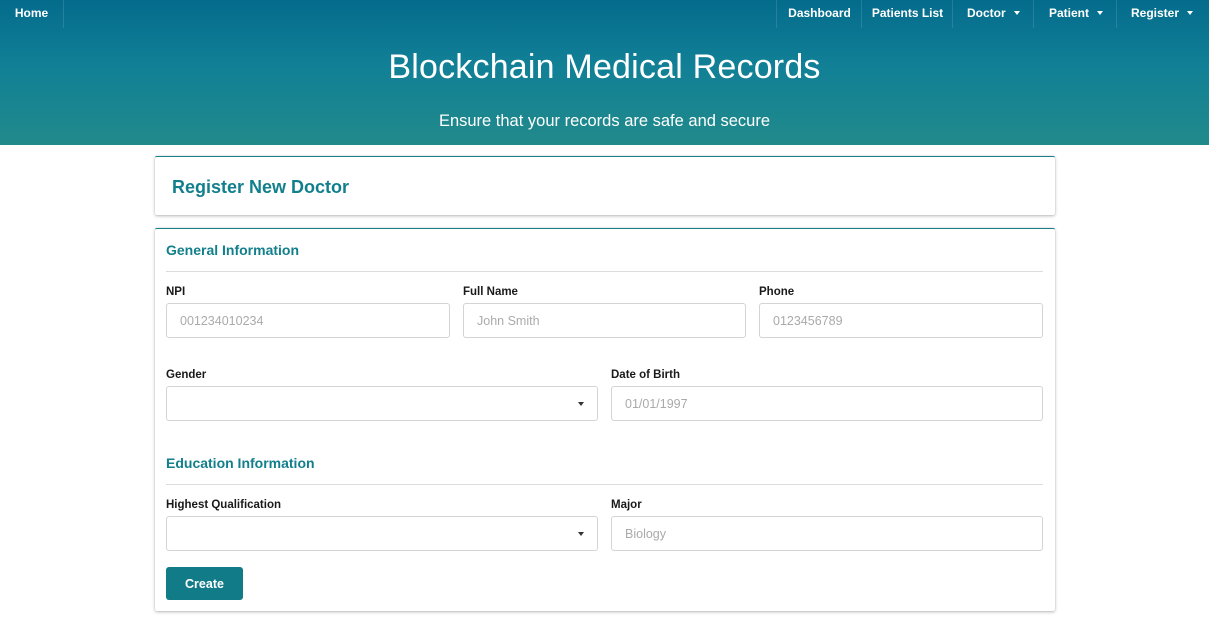  I want to click on phone-input, so click(901, 320).